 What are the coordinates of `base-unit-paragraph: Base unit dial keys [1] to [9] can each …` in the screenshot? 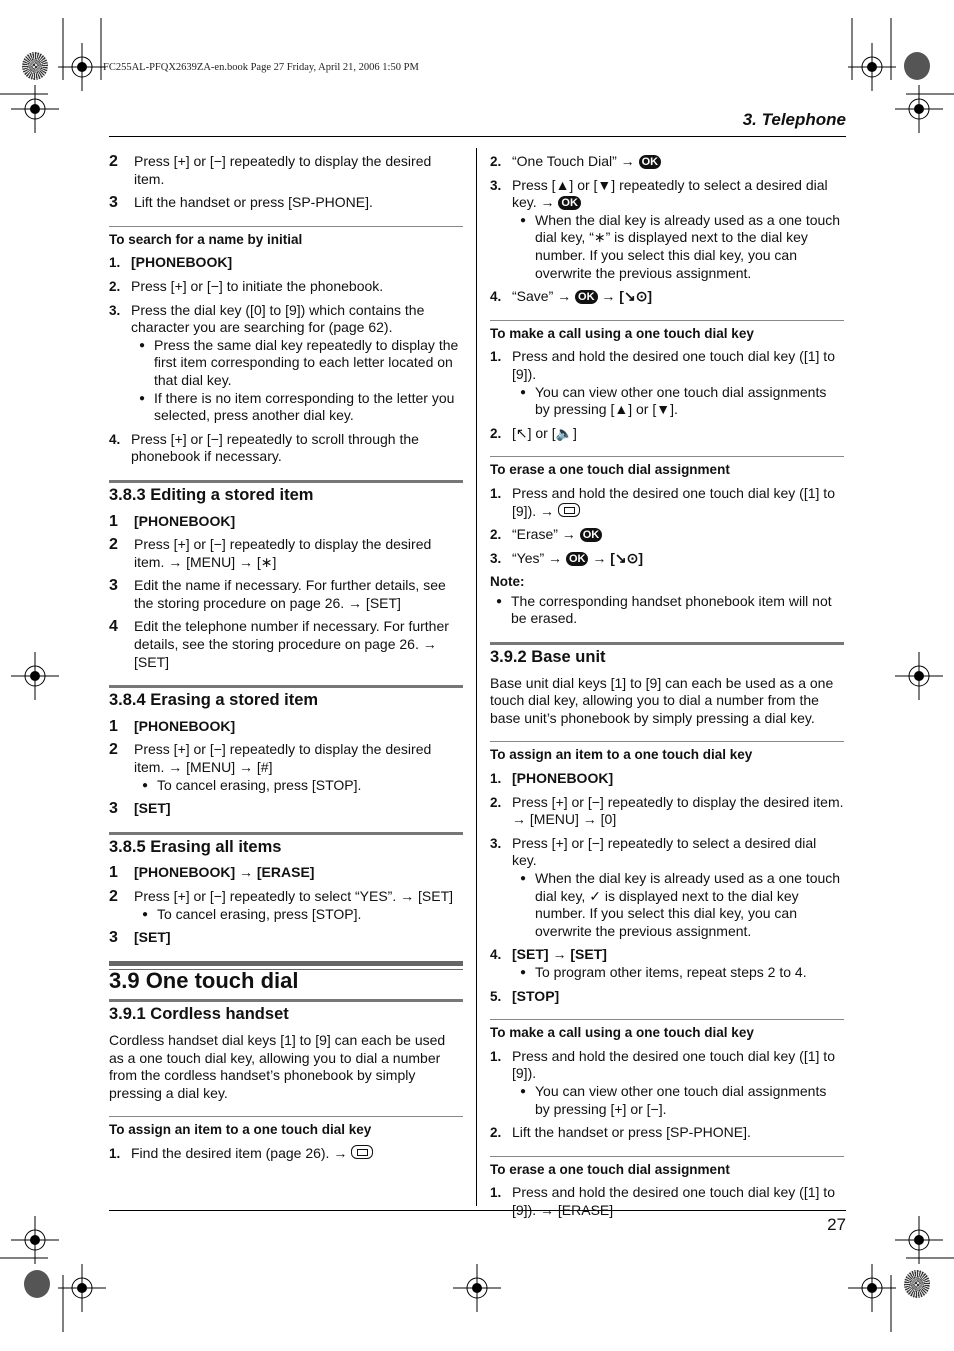 It's located at (662, 700).